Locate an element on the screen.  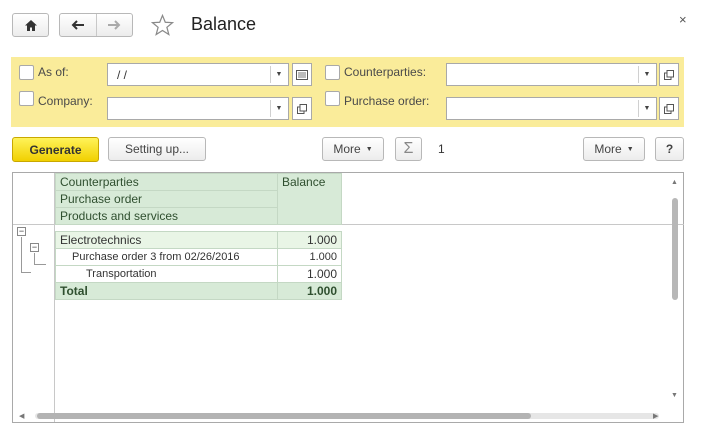
calendar-button is located at coordinates (302, 74).